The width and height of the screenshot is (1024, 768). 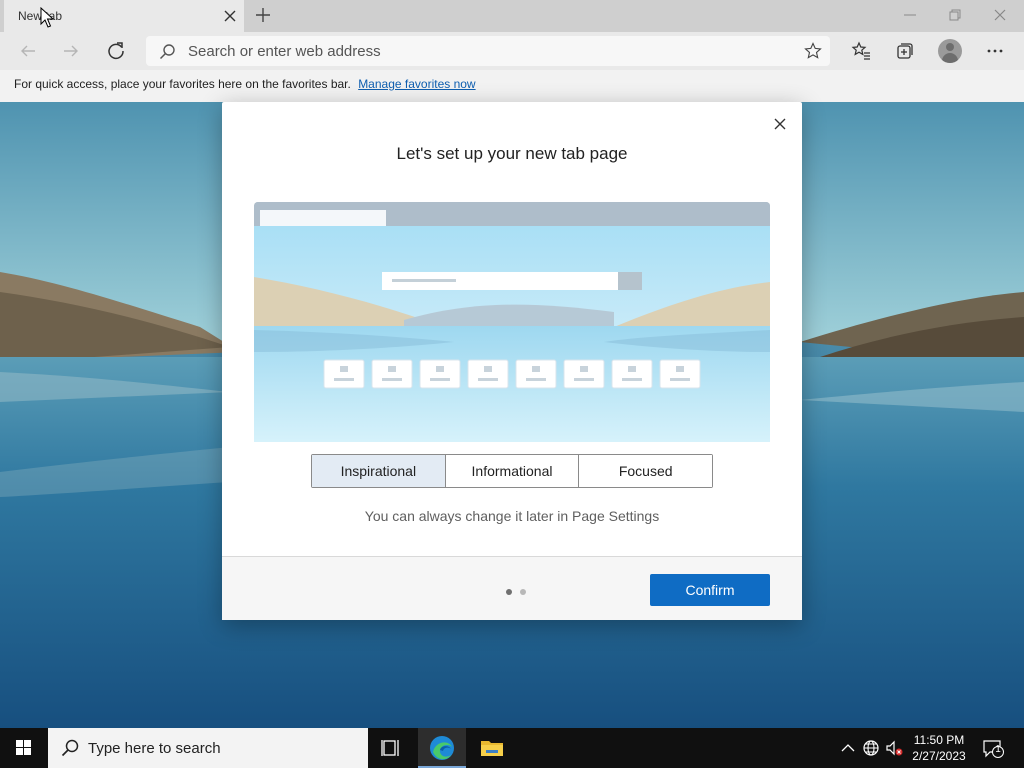 I want to click on clock-time: 11:50 PM, so click(x=939, y=740).